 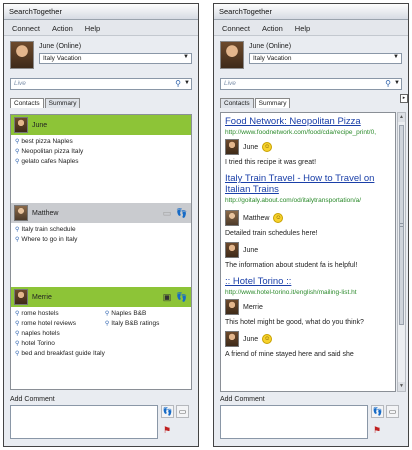 I want to click on scroll-up-icon: ▲, so click(x=401, y=117).